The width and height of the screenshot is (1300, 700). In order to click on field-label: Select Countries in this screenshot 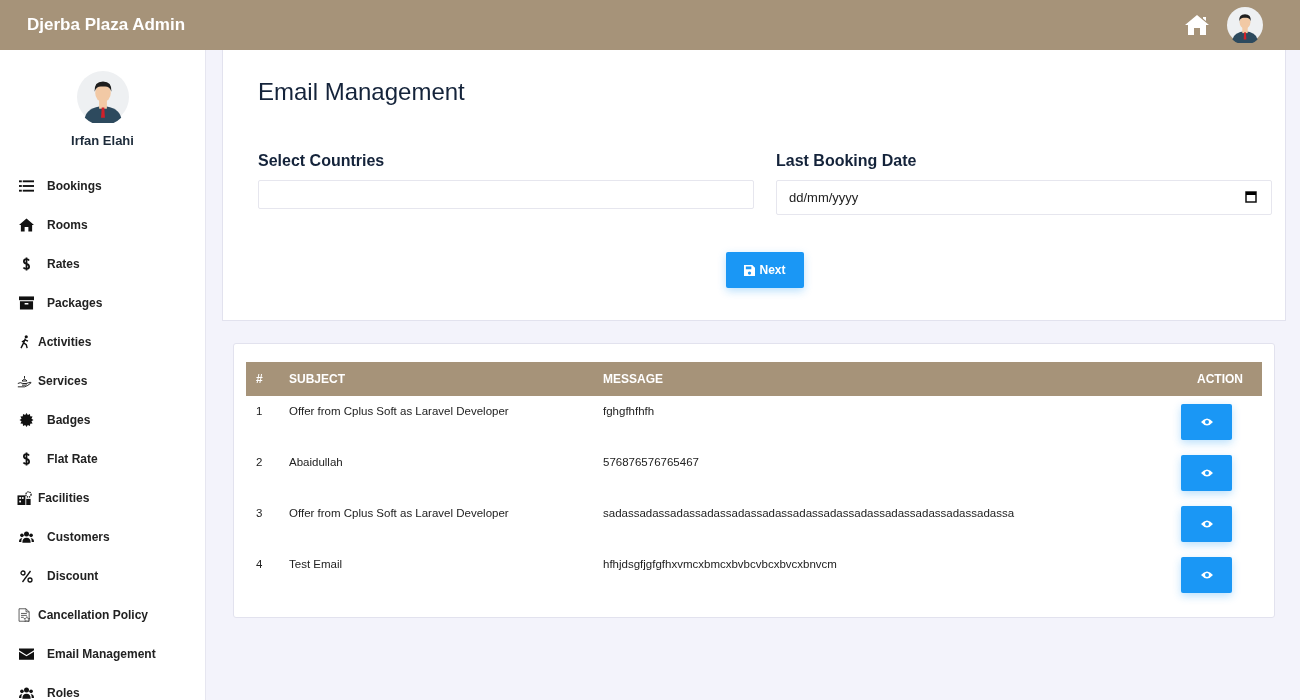, I will do `click(322, 161)`.